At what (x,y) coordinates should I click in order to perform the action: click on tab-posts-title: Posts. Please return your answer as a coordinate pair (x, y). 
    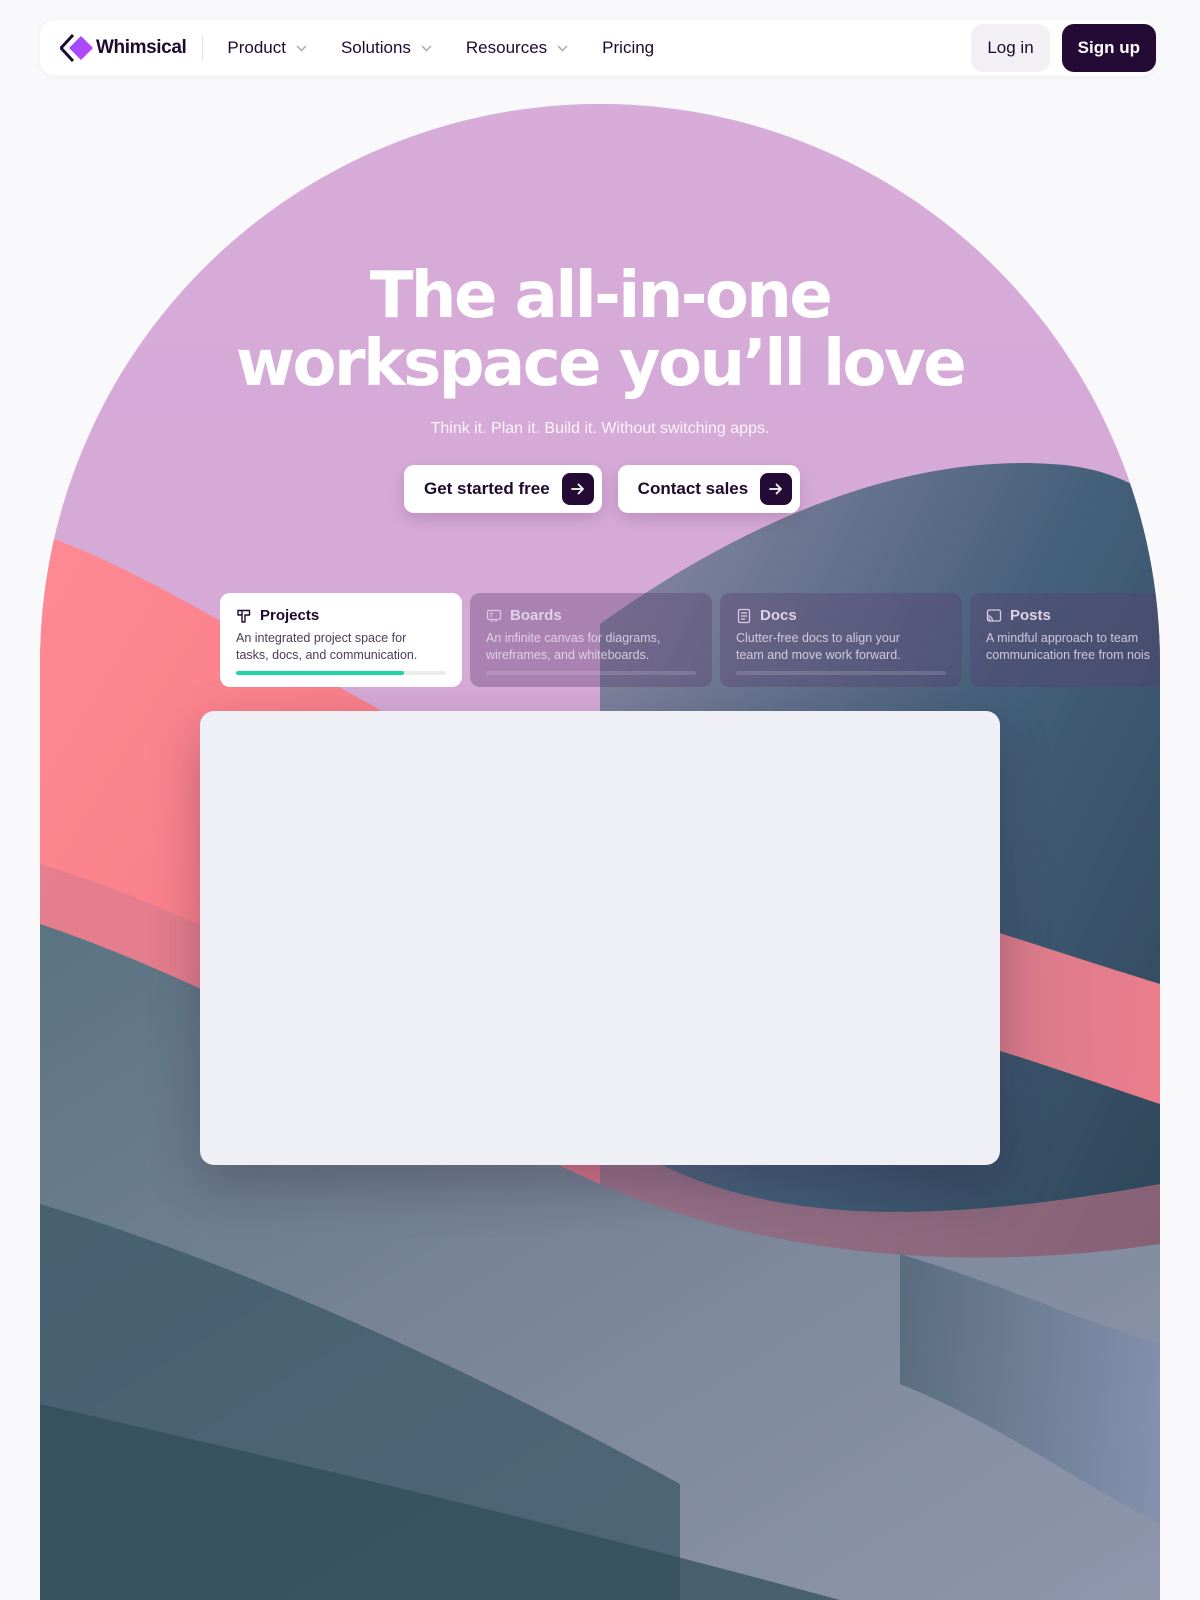
    Looking at the image, I should click on (1030, 615).